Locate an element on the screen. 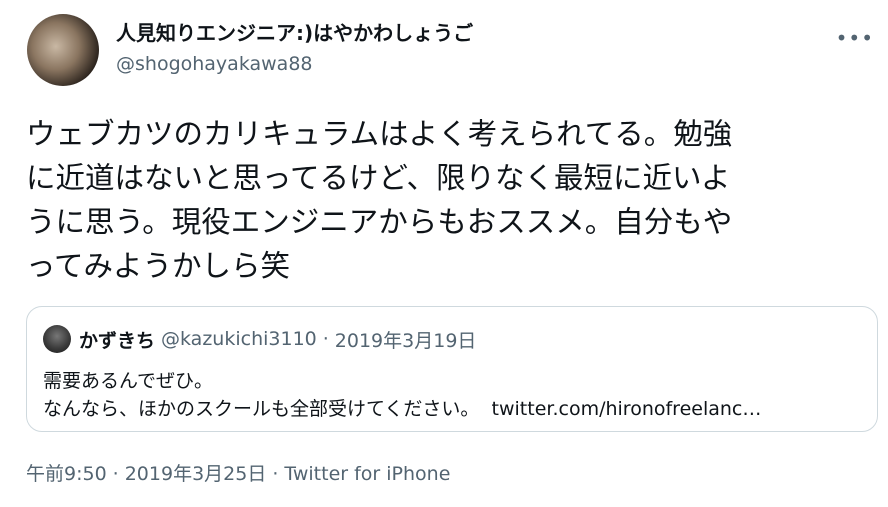  quoted-avatar is located at coordinates (57, 339).